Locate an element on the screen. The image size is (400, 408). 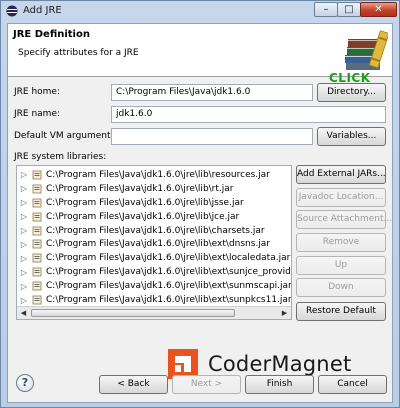
back-button: < Back is located at coordinates (133, 384).